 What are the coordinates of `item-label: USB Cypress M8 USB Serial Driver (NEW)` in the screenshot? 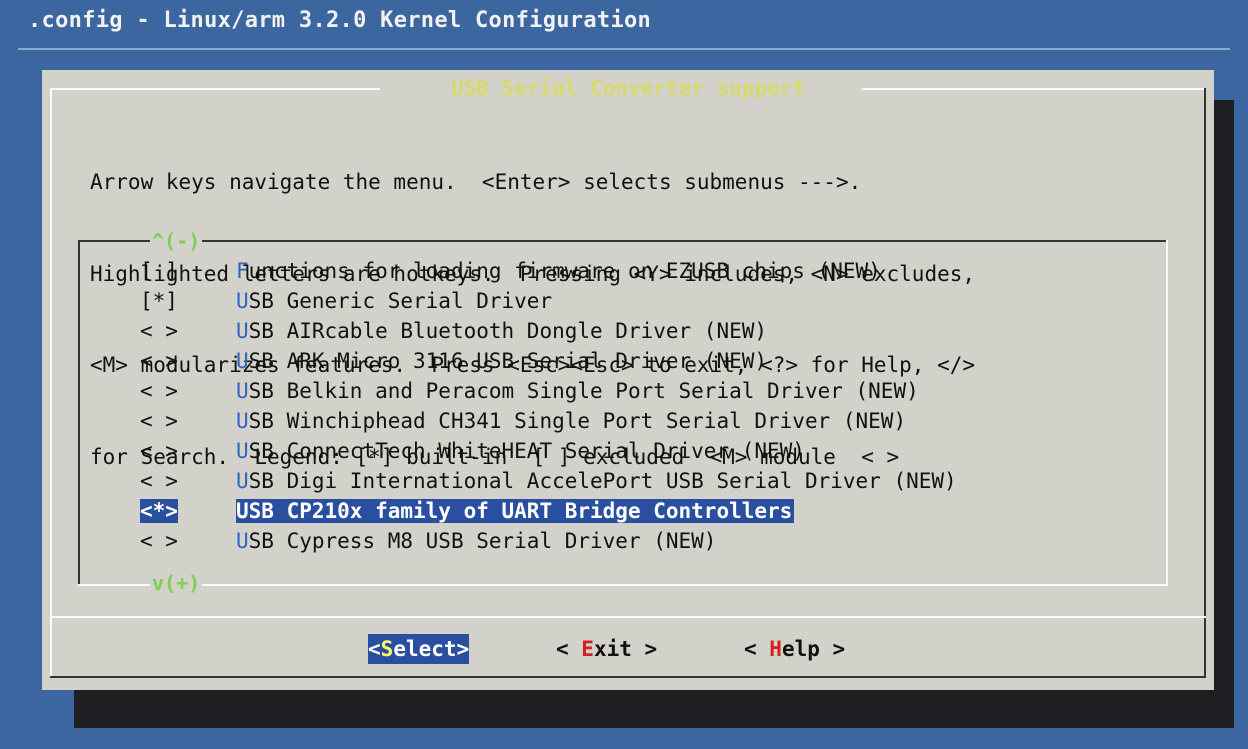 It's located at (476, 541).